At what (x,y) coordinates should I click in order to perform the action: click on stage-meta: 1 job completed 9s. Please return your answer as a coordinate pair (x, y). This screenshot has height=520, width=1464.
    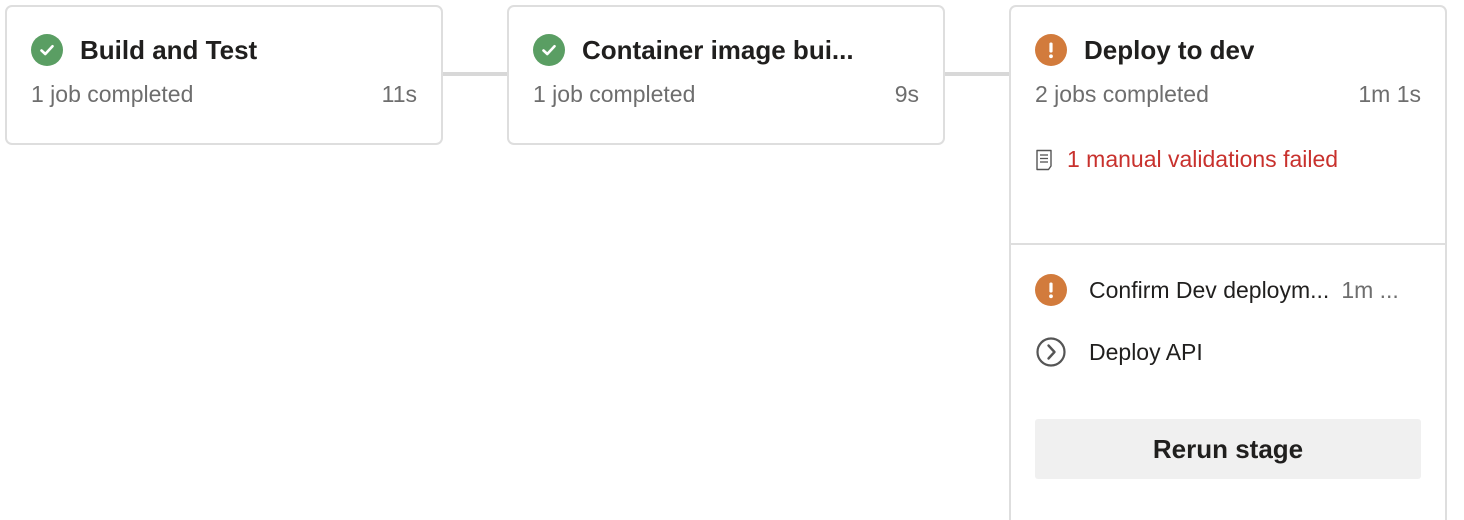
    Looking at the image, I should click on (726, 94).